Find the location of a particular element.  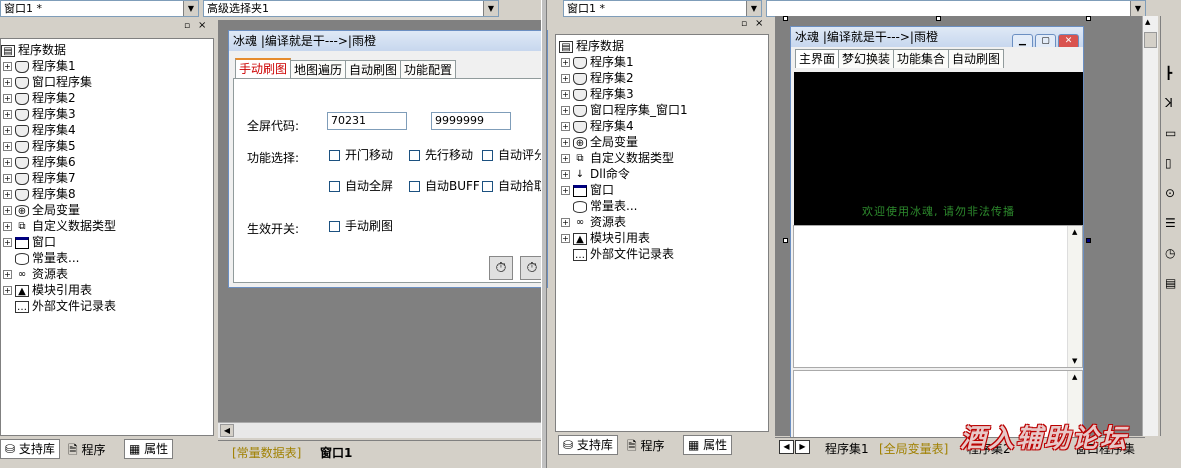

log-textbox-1: ▲ ▼ is located at coordinates (938, 296).